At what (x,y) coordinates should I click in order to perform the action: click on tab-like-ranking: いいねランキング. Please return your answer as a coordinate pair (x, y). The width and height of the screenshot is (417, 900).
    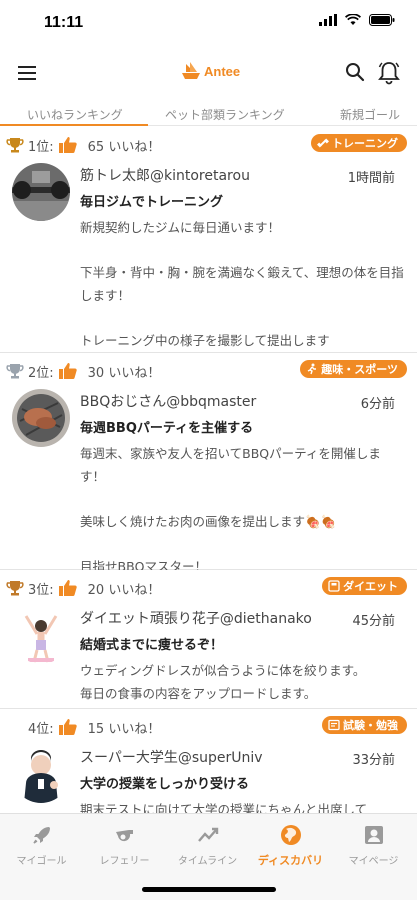
    Looking at the image, I should click on (75, 114).